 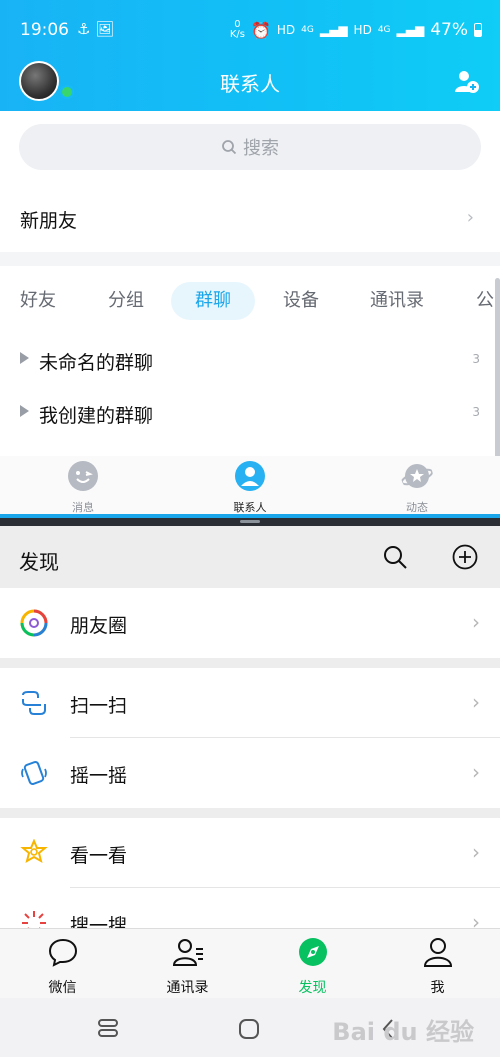 What do you see at coordinates (187, 988) in the screenshot?
I see `wx-tab-label: 通讯录` at bounding box center [187, 988].